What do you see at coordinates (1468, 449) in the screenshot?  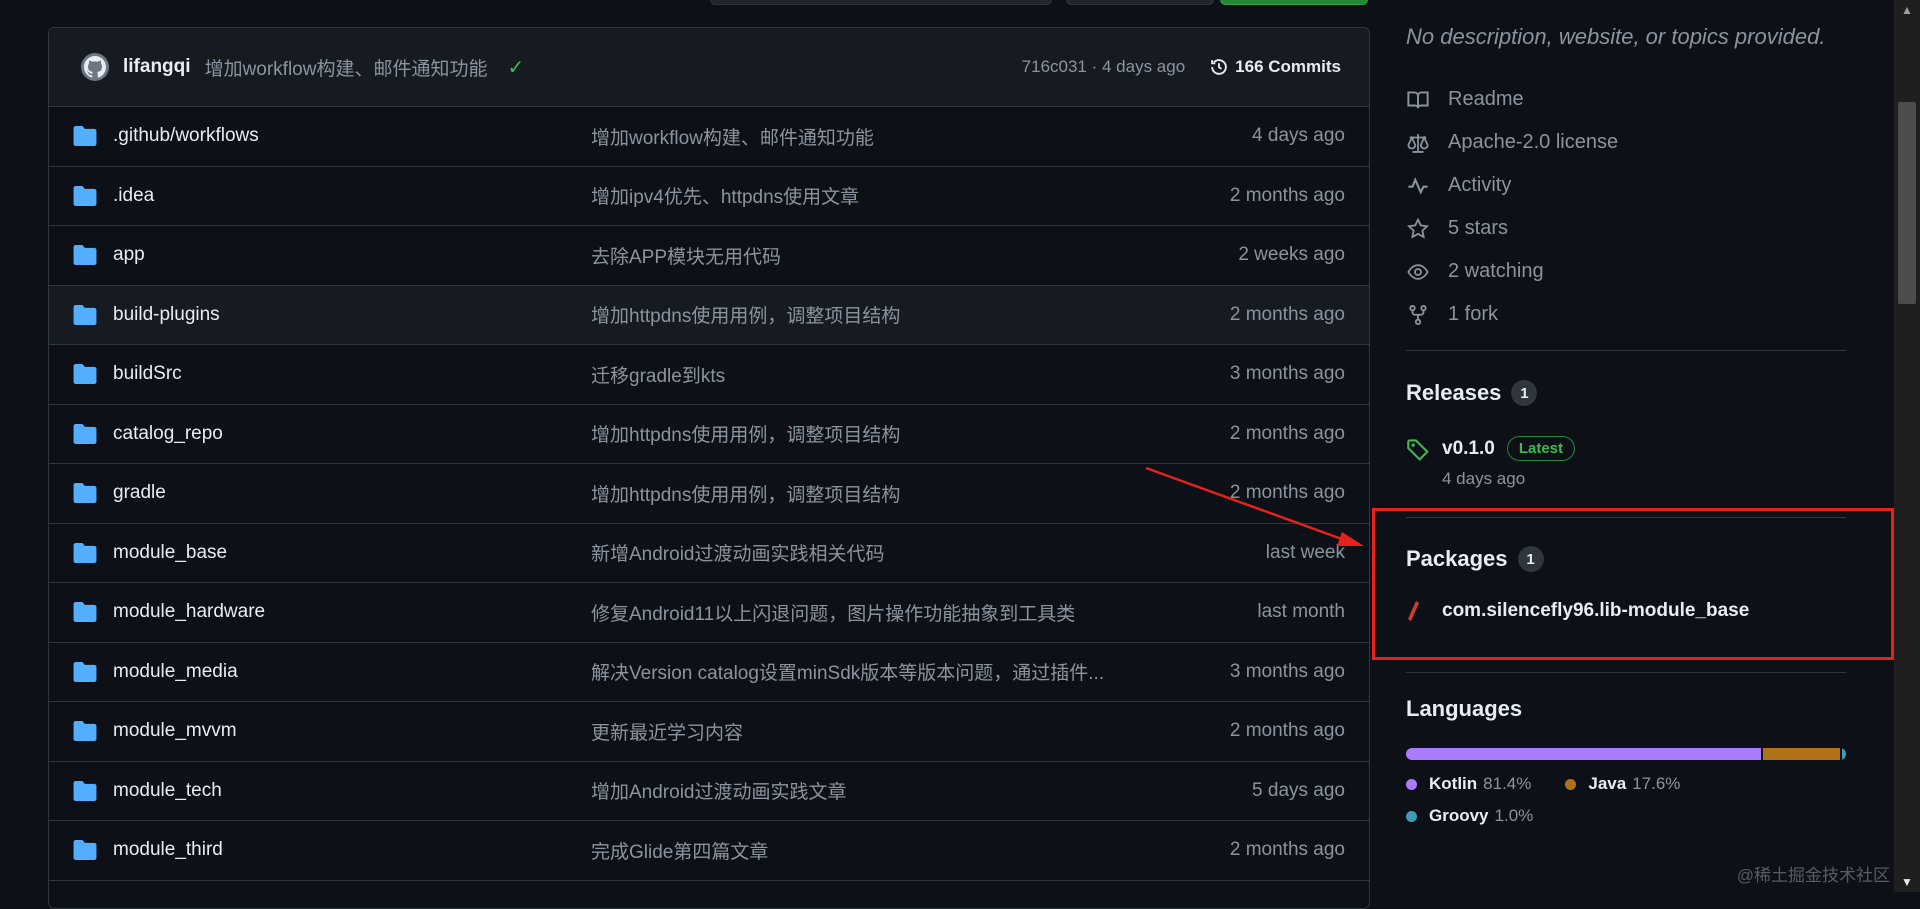 I see `release-tag: v0.1.0` at bounding box center [1468, 449].